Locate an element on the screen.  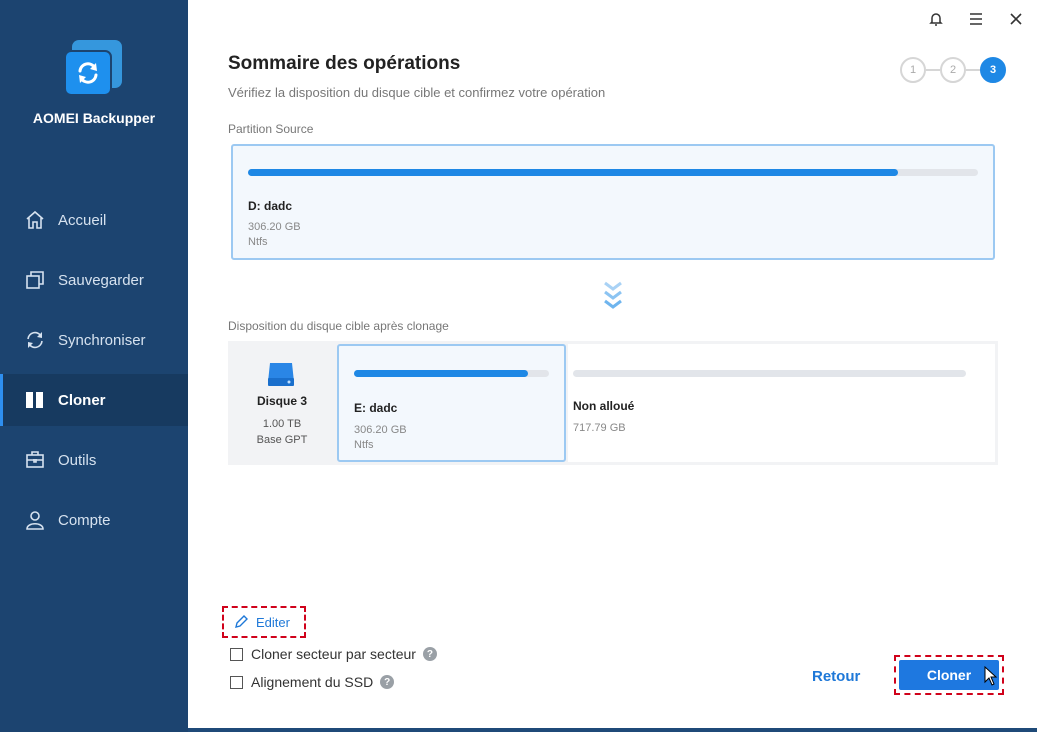
sidebar-item-label: Accueil is located at coordinates (82, 220).